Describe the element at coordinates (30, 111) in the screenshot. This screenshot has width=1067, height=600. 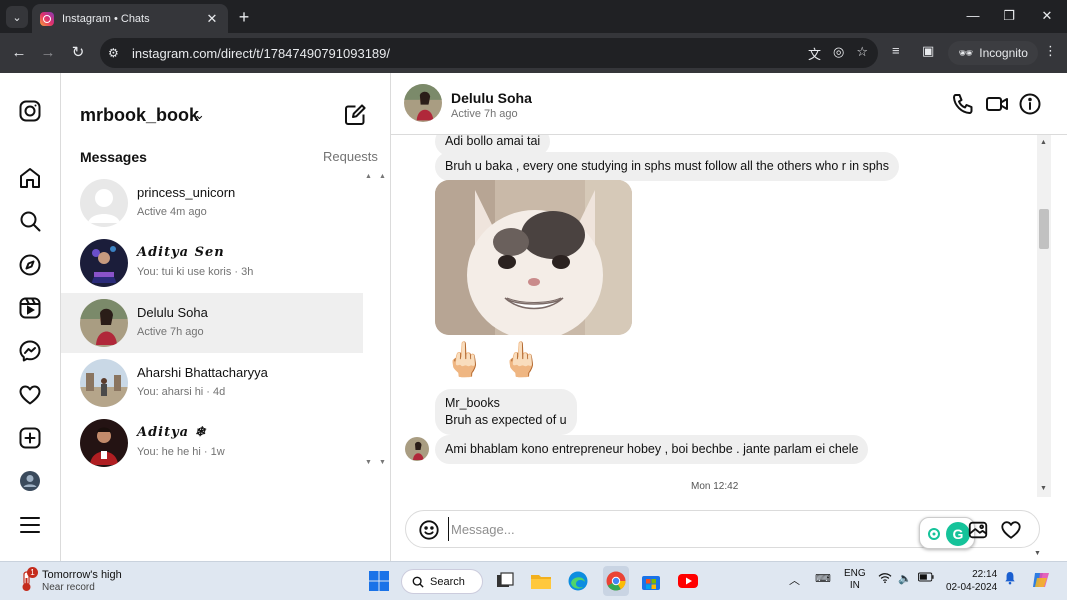
I see `instagram-logo-icon` at that location.